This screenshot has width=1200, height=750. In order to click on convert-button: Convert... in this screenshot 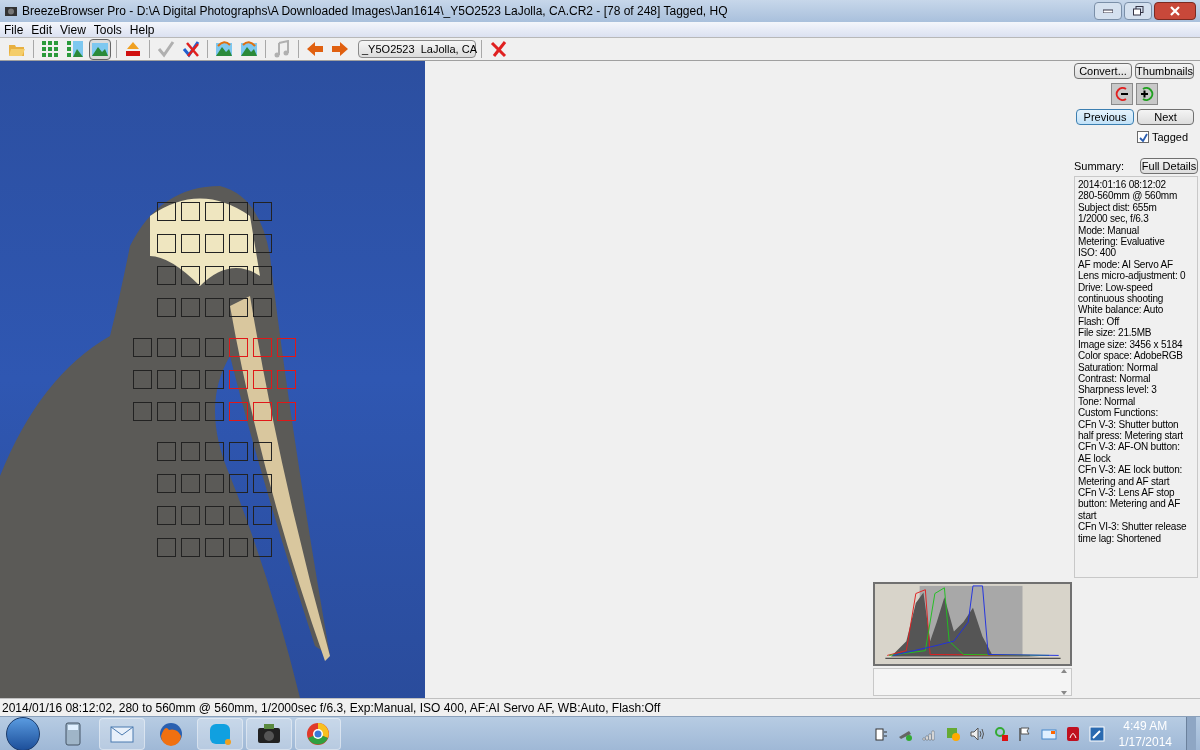, I will do `click(1103, 71)`.